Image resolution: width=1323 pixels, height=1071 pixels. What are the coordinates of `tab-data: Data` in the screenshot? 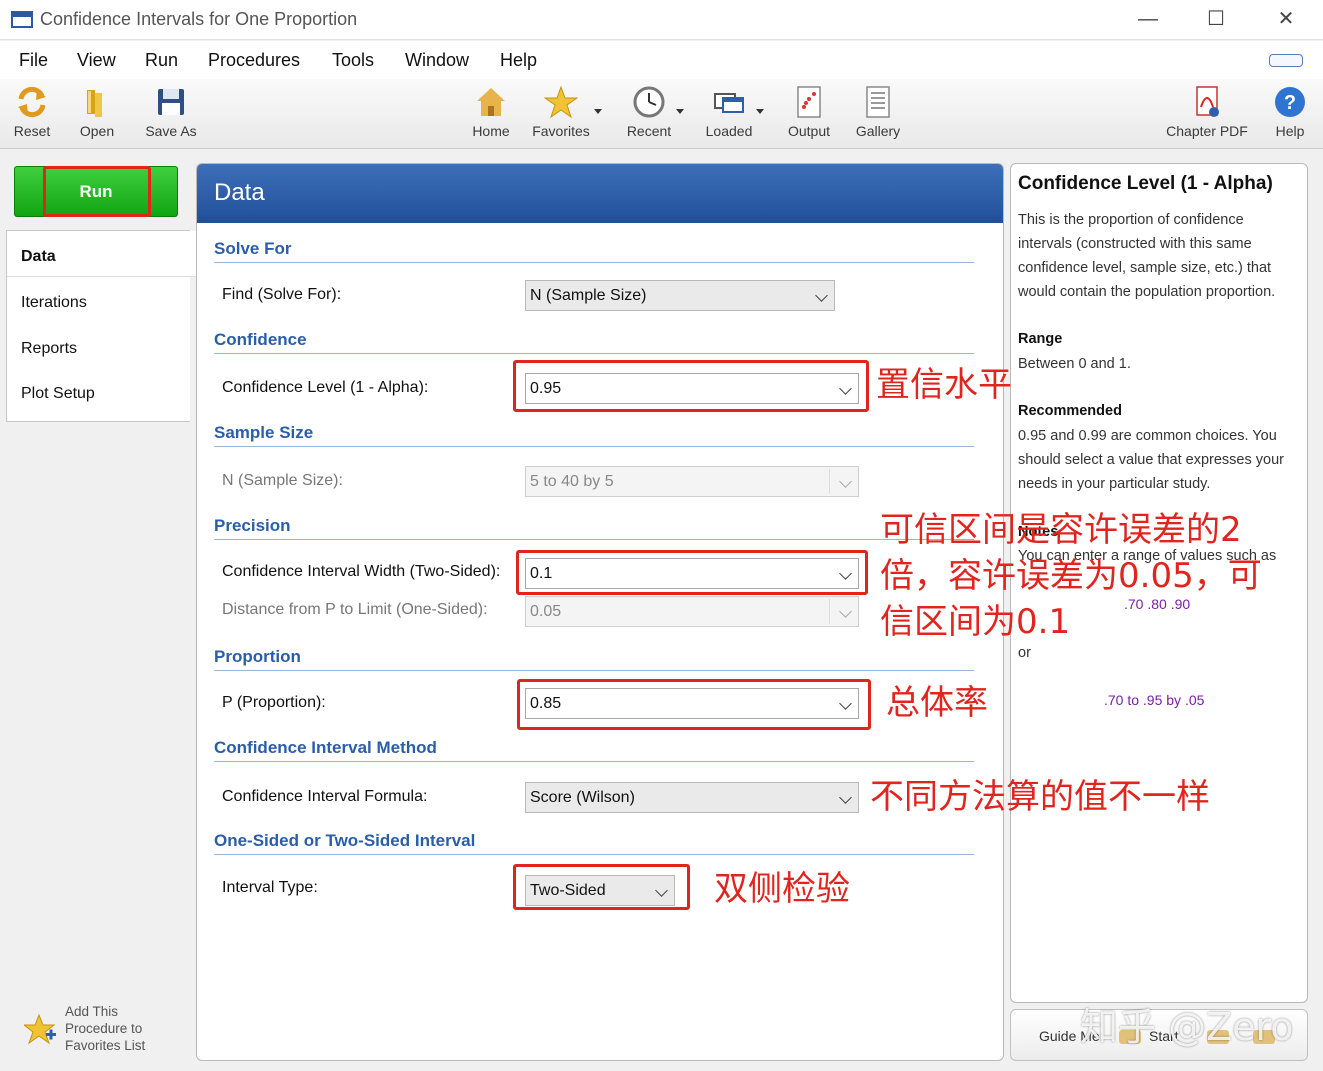 It's located at (38, 257).